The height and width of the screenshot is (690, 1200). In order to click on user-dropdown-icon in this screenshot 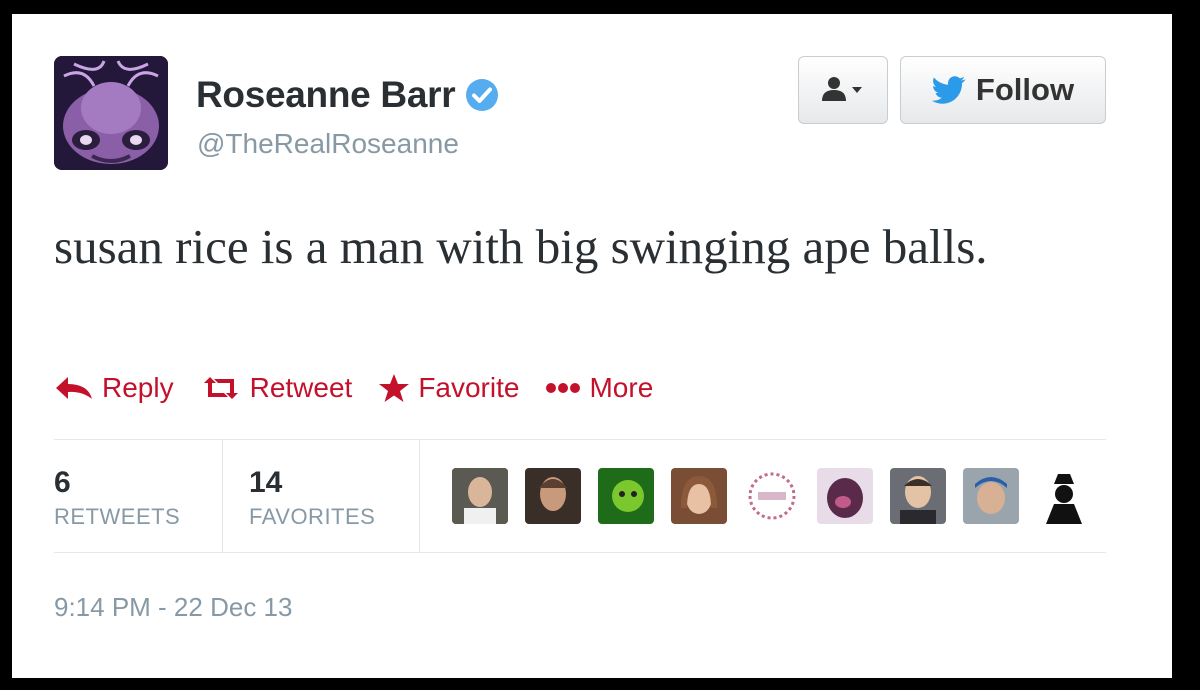, I will do `click(842, 89)`.